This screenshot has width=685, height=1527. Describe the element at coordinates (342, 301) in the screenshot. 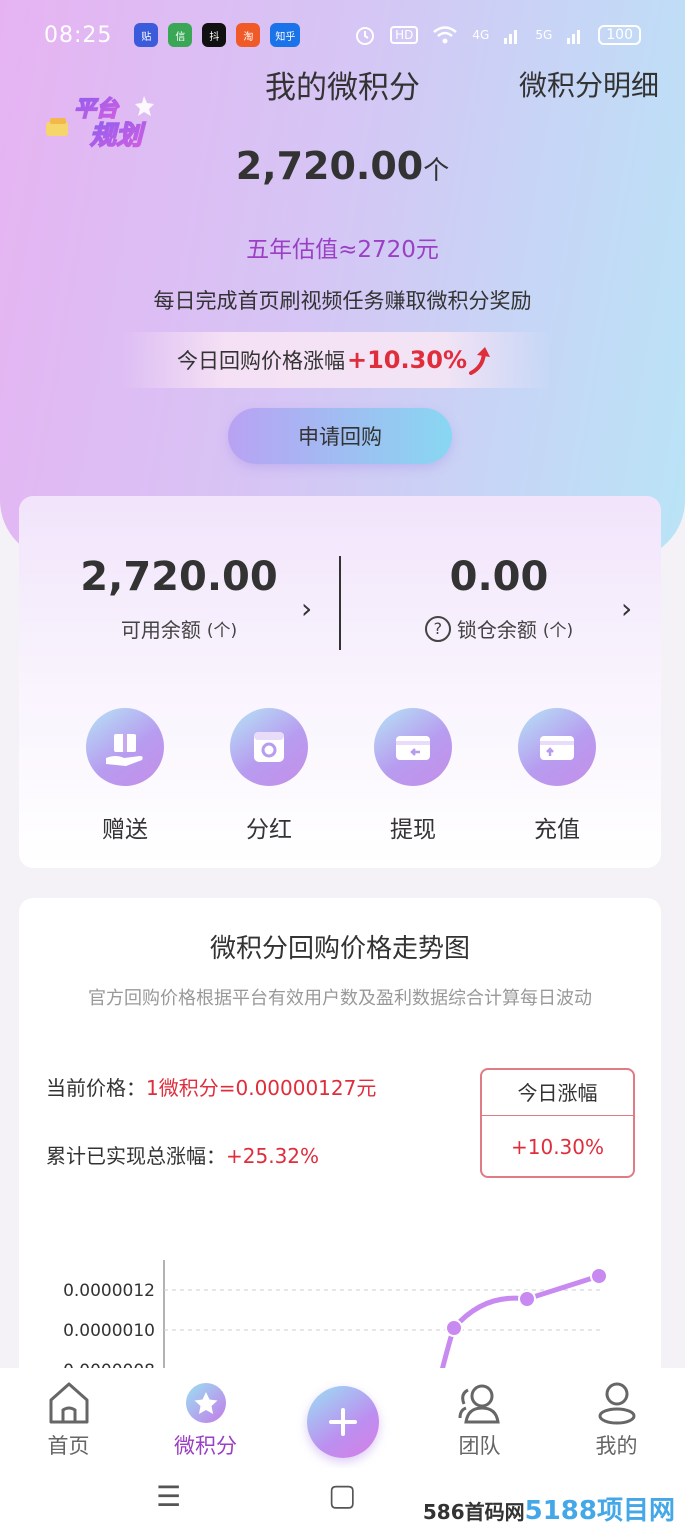

I see `task-description: 每日完成首页刷视频任务赚取微积分奖励` at that location.